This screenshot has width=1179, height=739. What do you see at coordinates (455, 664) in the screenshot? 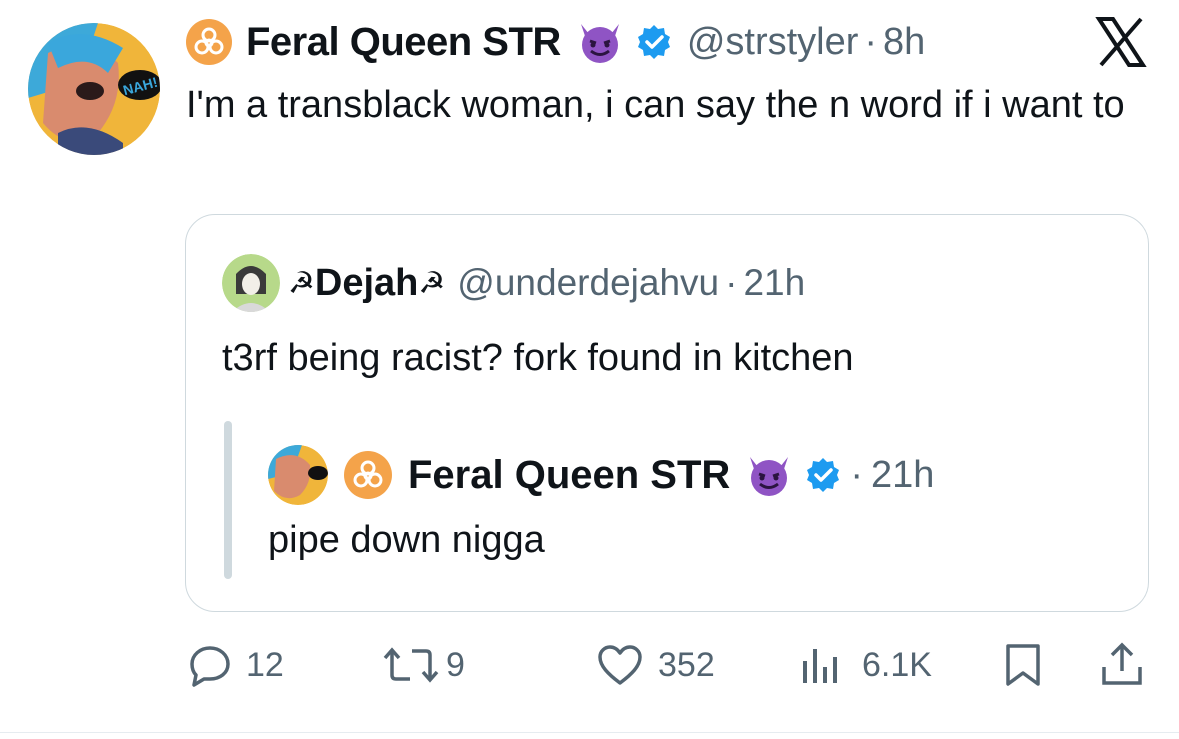
I see `repost-count: 9` at bounding box center [455, 664].